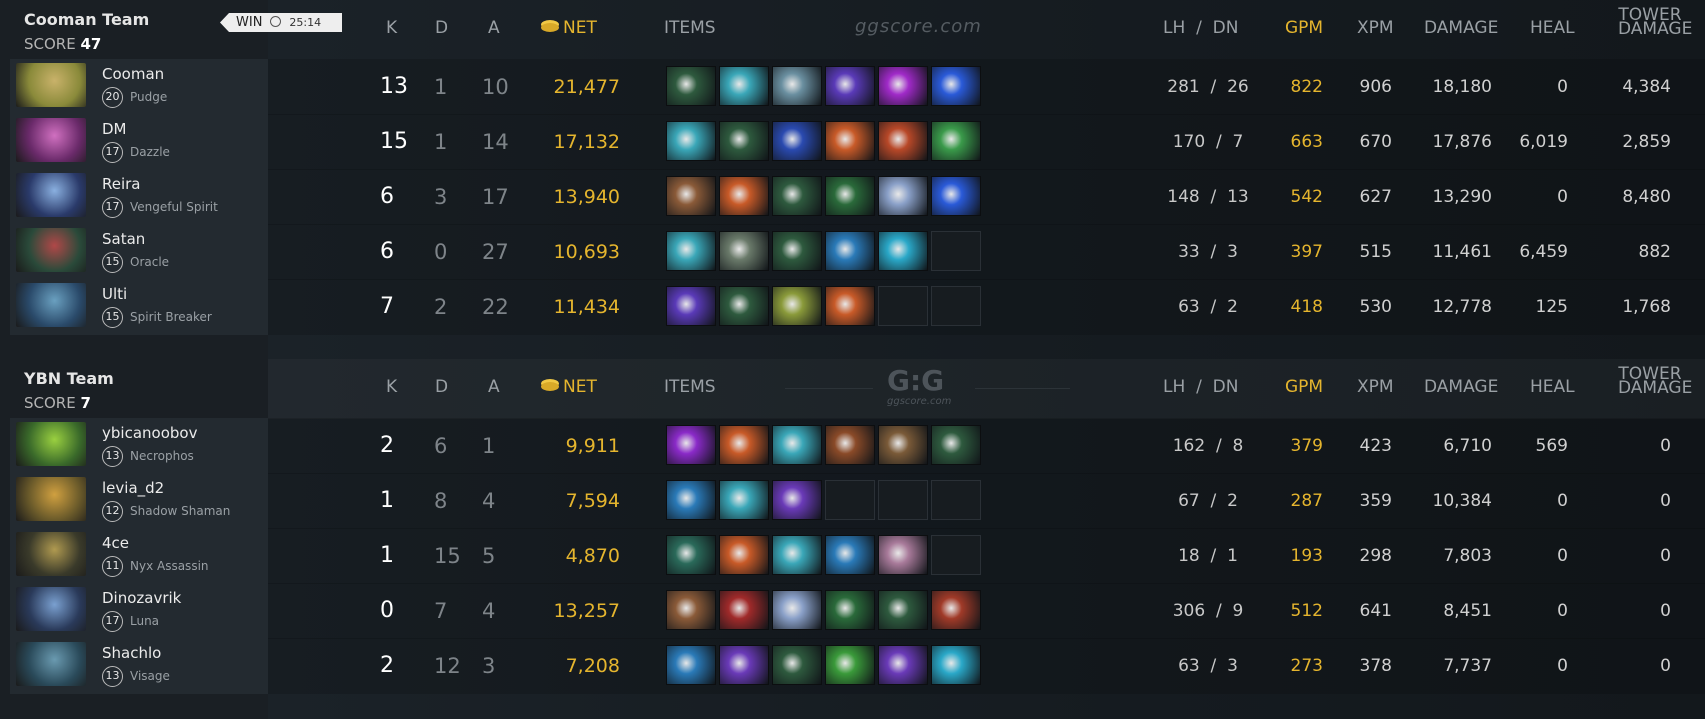 The image size is (1705, 719). Describe the element at coordinates (1461, 387) in the screenshot. I see `col-damage: DAMAGE` at that location.